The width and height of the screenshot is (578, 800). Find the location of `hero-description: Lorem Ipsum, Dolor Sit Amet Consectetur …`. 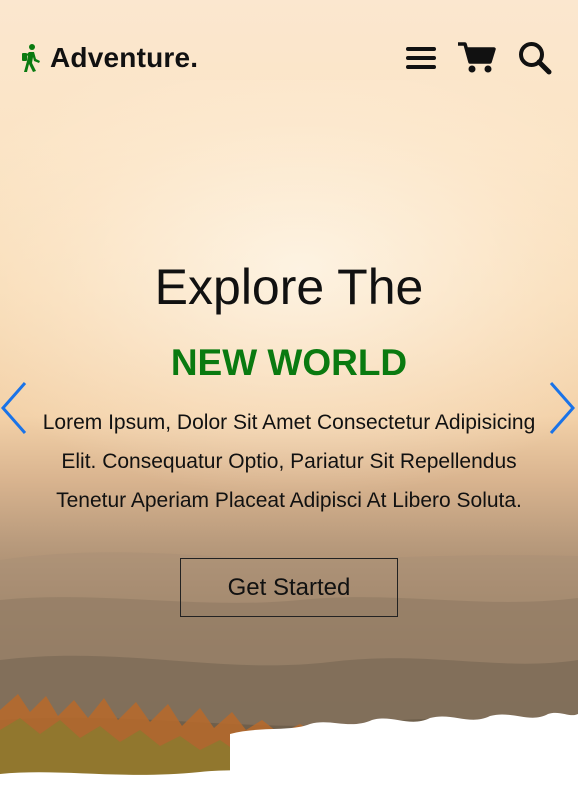

hero-description: Lorem Ipsum, Dolor Sit Amet Consectetur … is located at coordinates (289, 461).